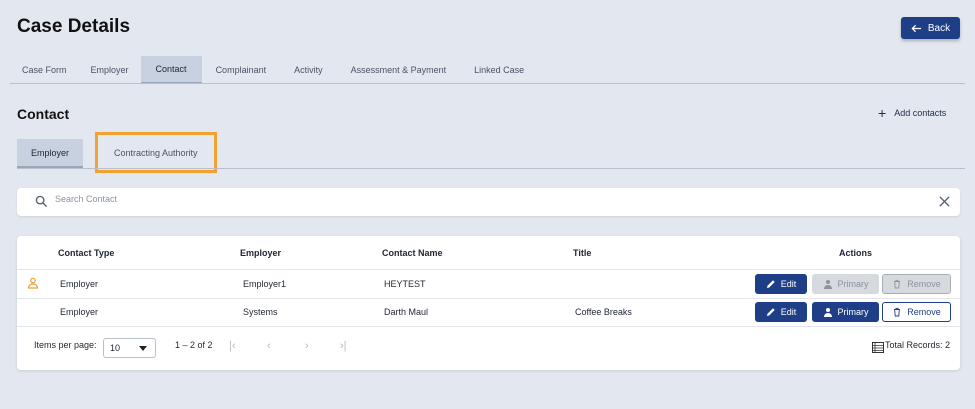 The image size is (975, 409). Describe the element at coordinates (788, 284) in the screenshot. I see `row1-edit-label: Edit` at that location.